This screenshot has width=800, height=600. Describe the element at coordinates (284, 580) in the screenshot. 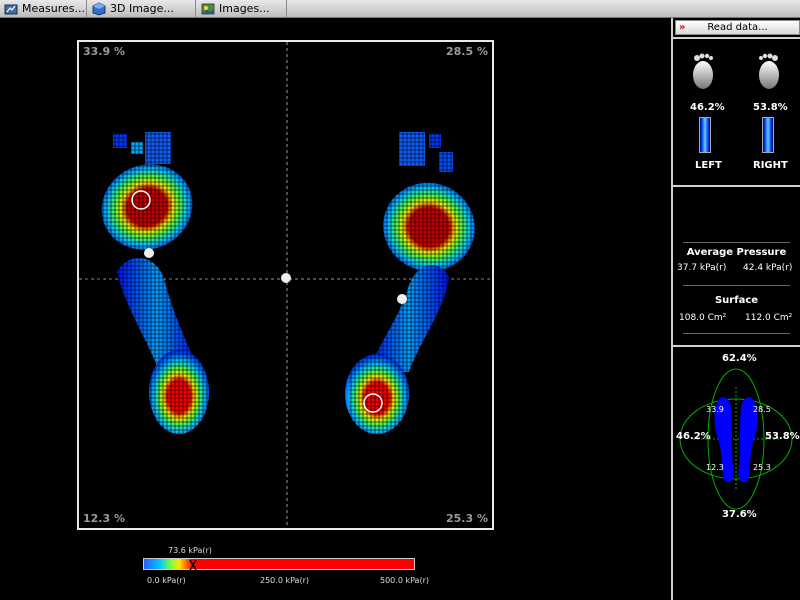

I see `scale-mid-label: 250.0 kPa(r)` at that location.